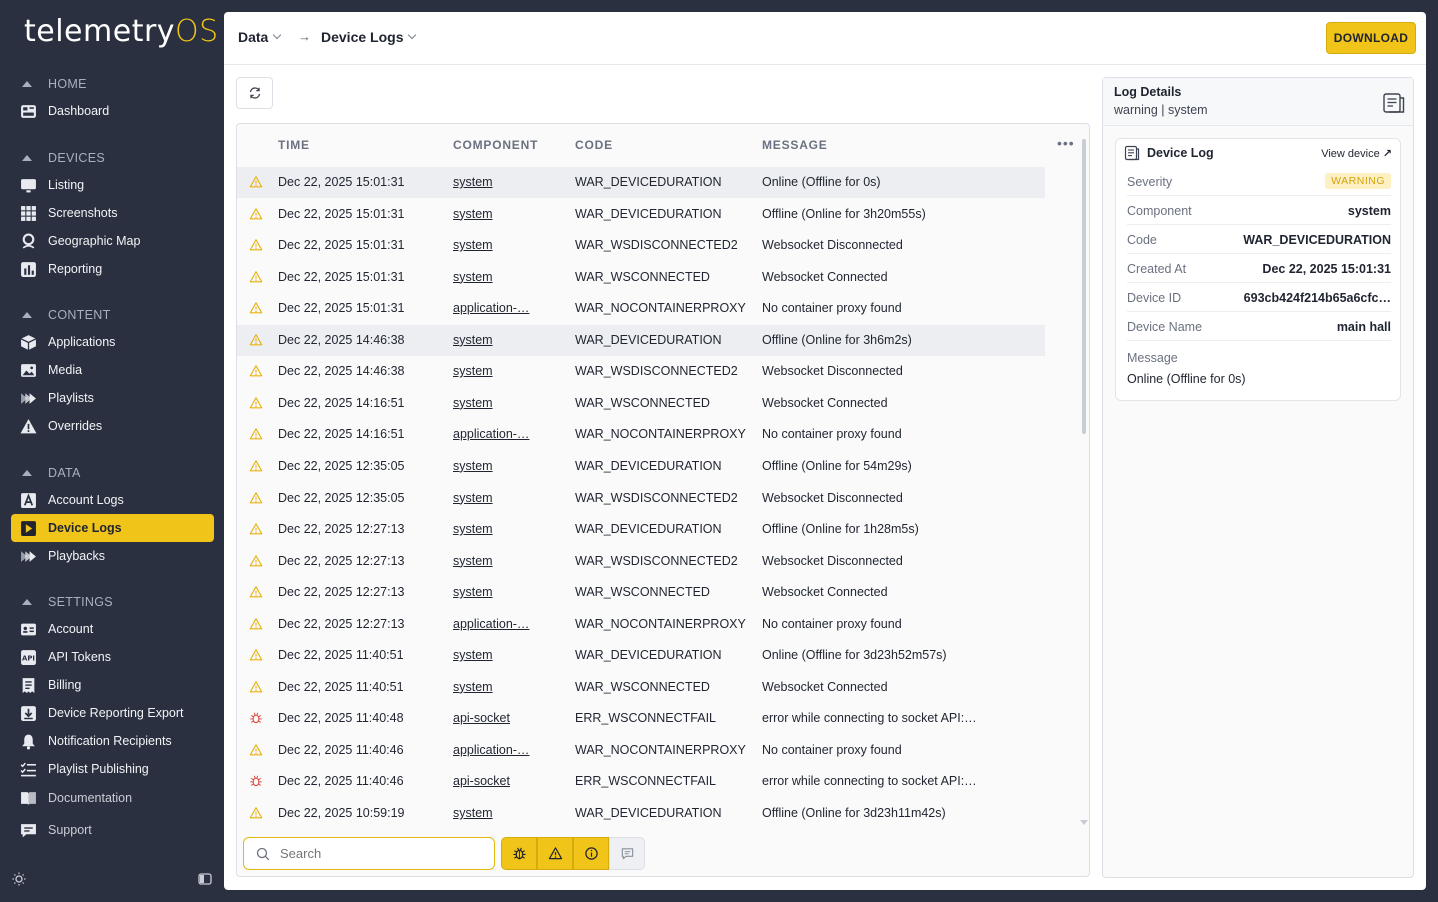  Describe the element at coordinates (341, 560) in the screenshot. I see `cell-time: Dec 22, 2025 12:27:13` at that location.